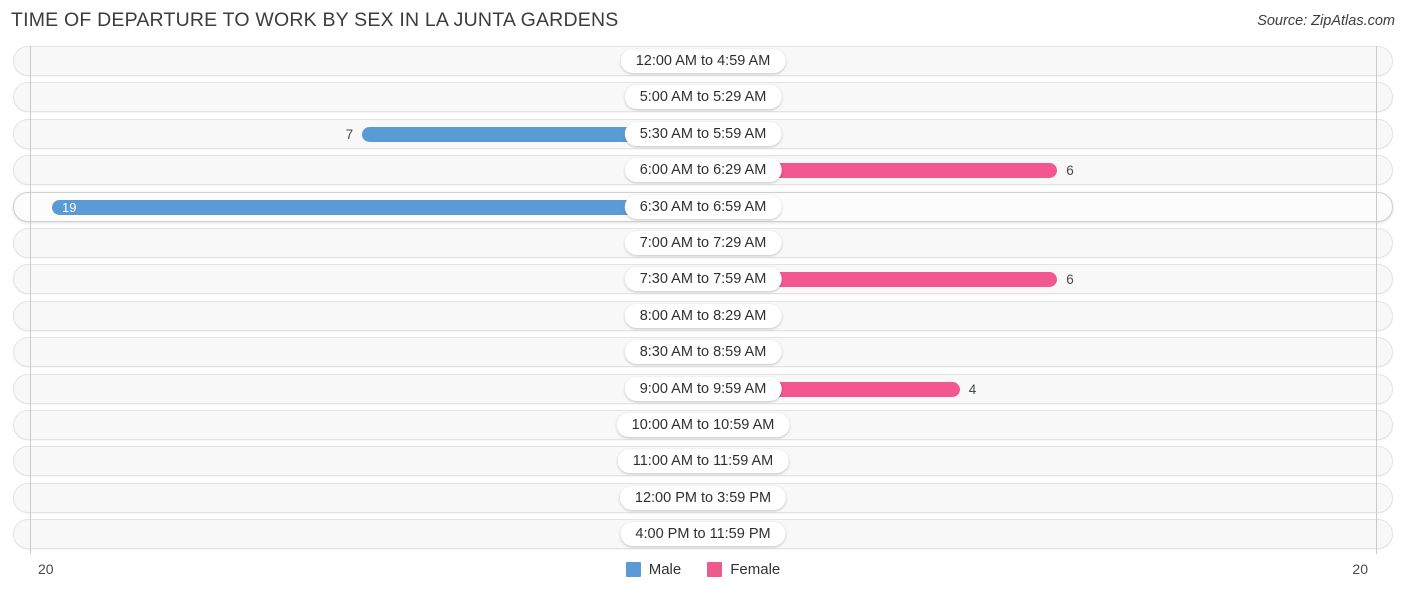 This screenshot has width=1406, height=595. I want to click on category-label: 4:00 PM to 11:59 PM, so click(703, 534).